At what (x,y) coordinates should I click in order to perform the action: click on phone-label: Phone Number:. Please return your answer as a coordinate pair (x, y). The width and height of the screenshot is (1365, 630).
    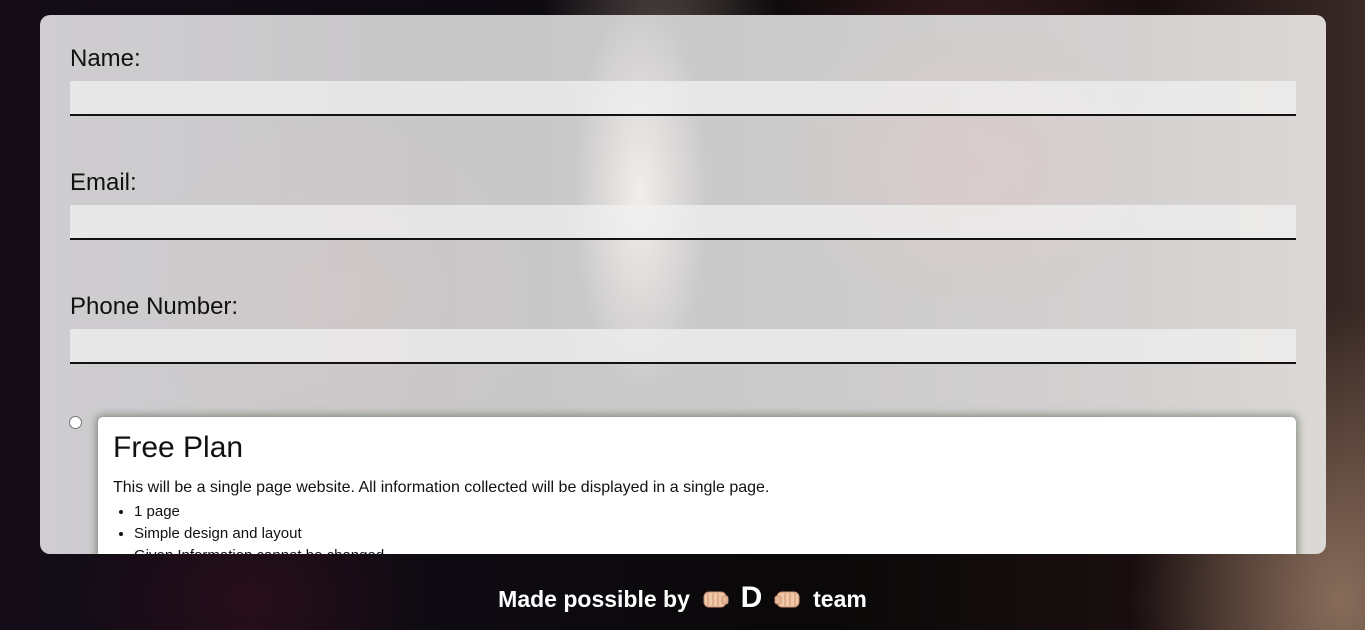
    Looking at the image, I should click on (154, 306).